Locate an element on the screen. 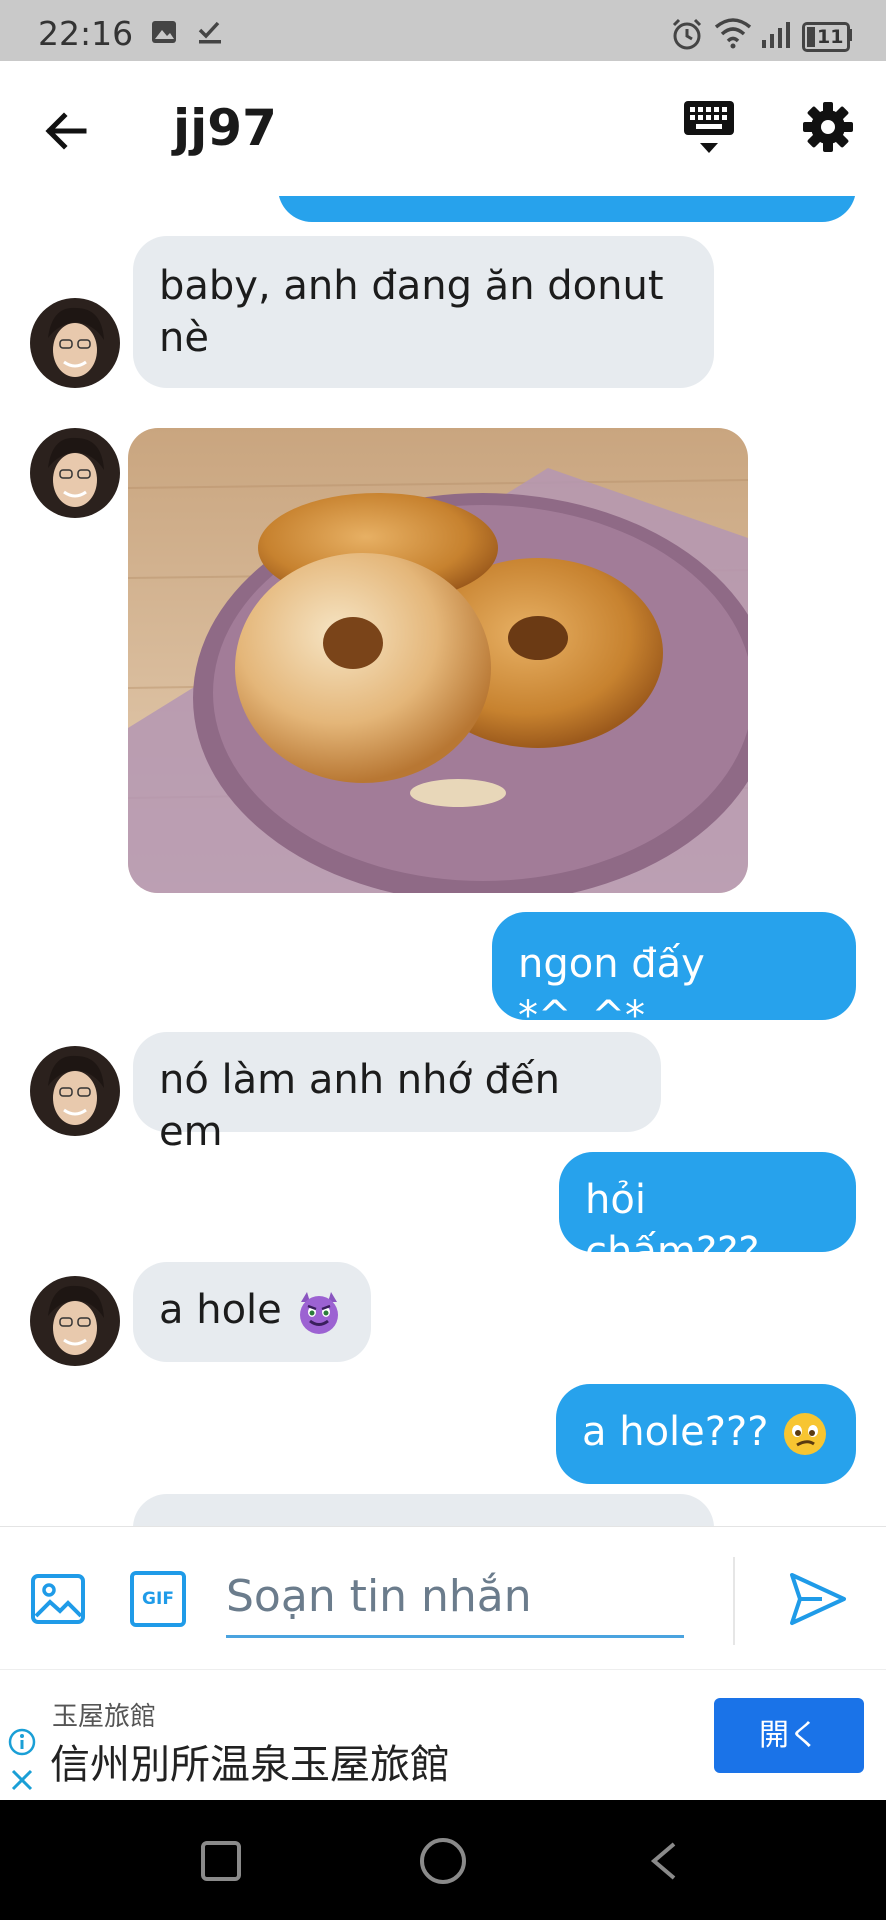  ad-advertiser: 玉屋旅館 is located at coordinates (104, 1717).